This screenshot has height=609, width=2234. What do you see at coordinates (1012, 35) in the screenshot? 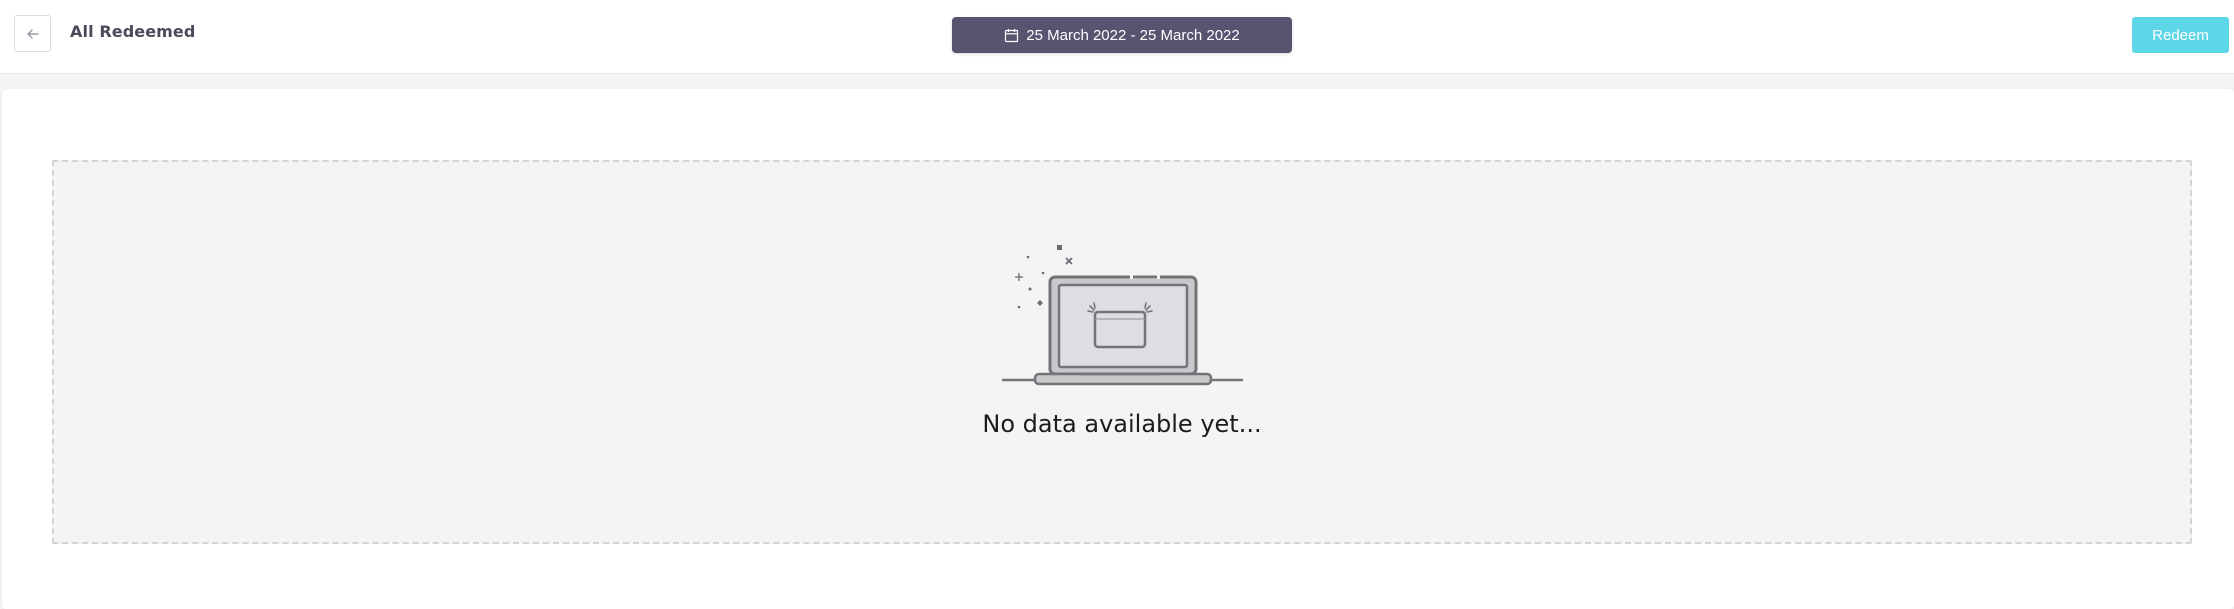
I see `calendar-icon` at bounding box center [1012, 35].